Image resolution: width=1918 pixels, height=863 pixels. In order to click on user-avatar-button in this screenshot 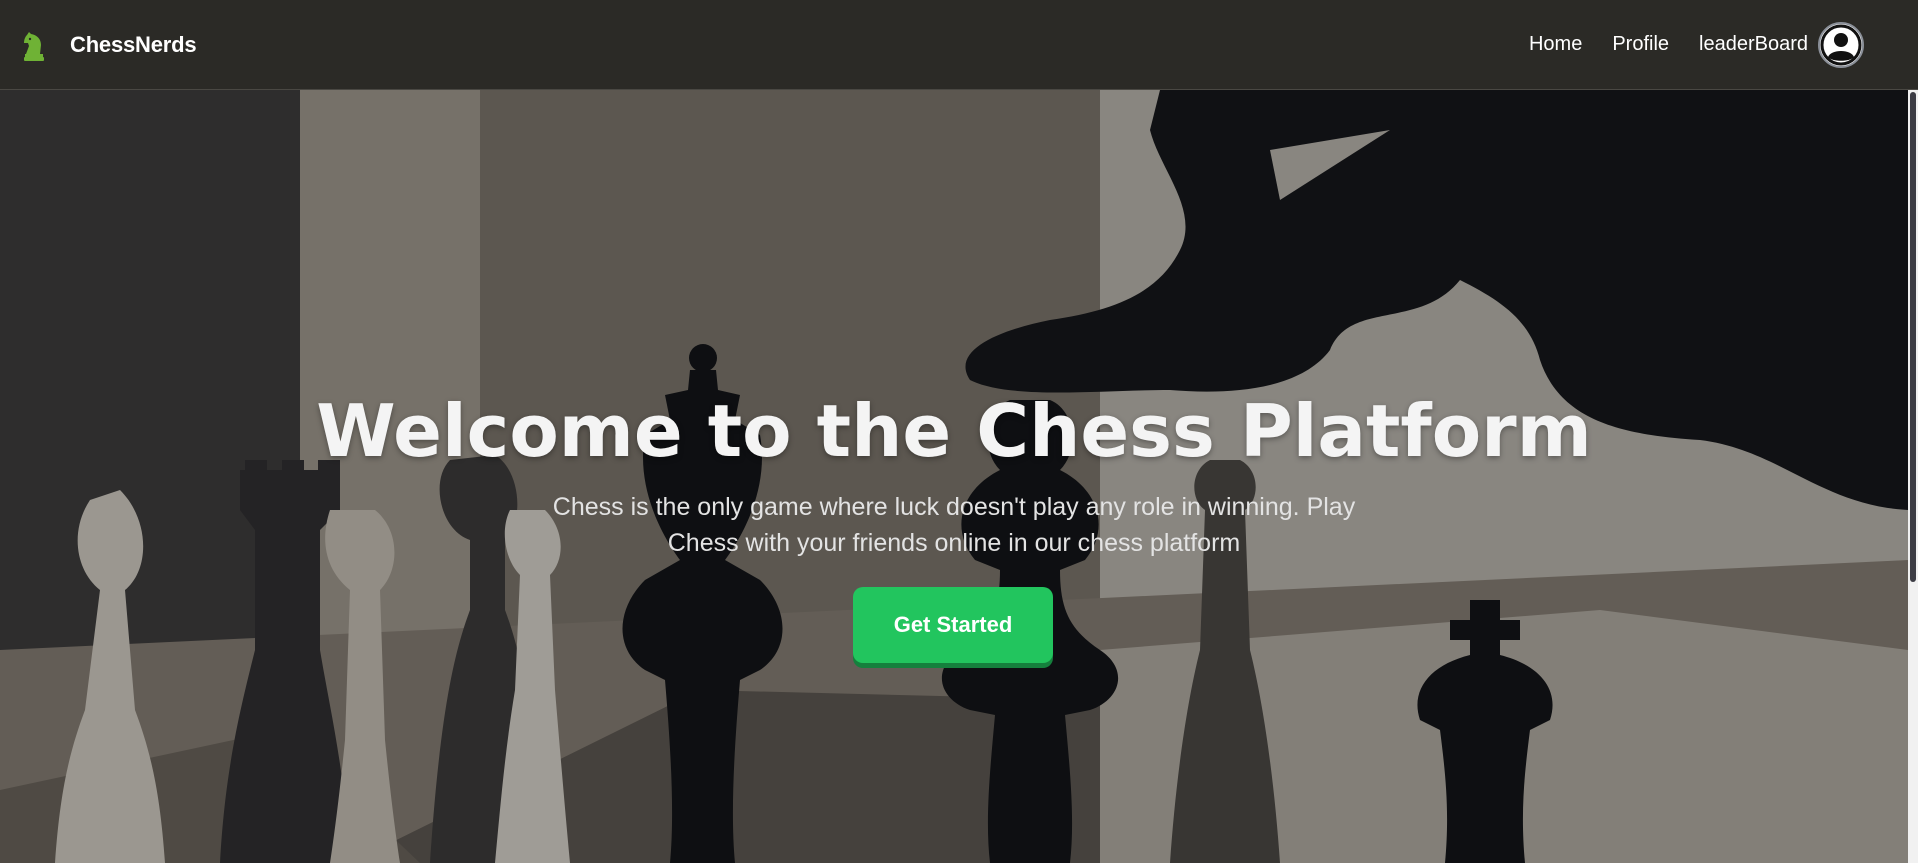, I will do `click(1841, 45)`.